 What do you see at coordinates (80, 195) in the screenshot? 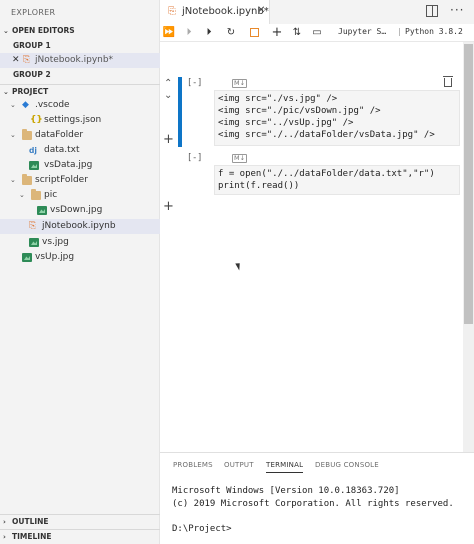
I see `tree-item-pic: ⌄ pic` at bounding box center [80, 195].